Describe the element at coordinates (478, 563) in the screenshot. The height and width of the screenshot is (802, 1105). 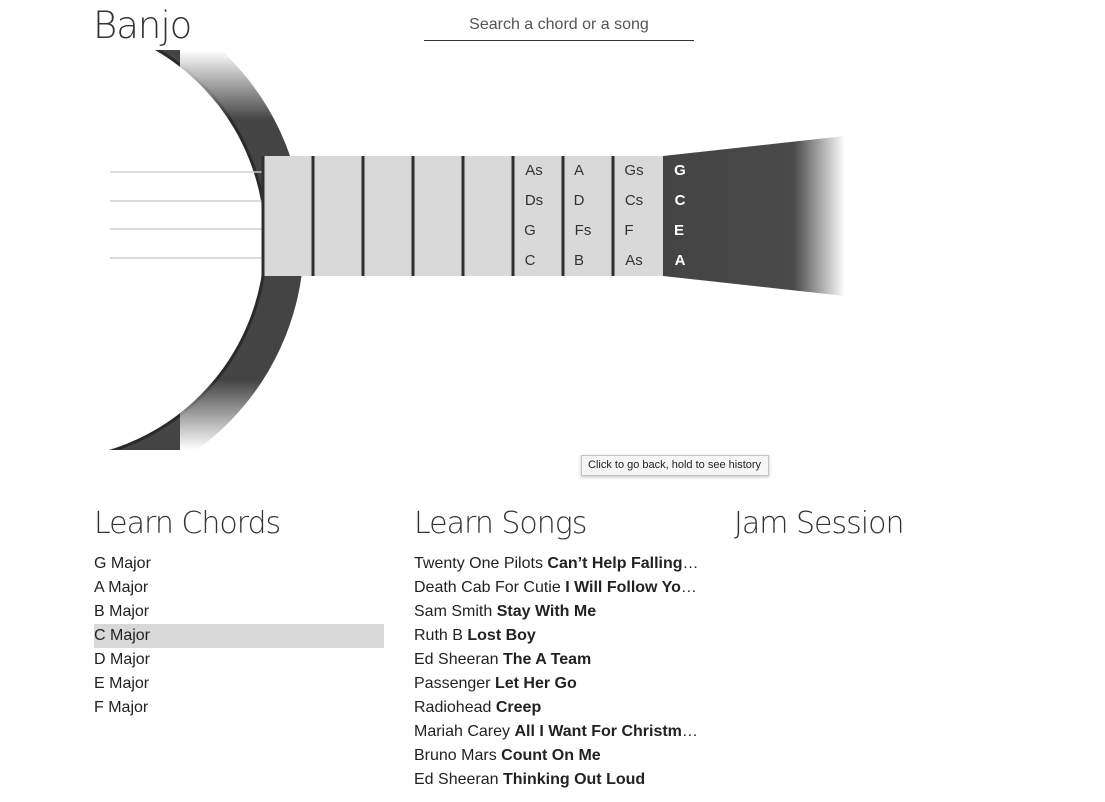
I see `song-artist: Twenty One Pilots` at that location.